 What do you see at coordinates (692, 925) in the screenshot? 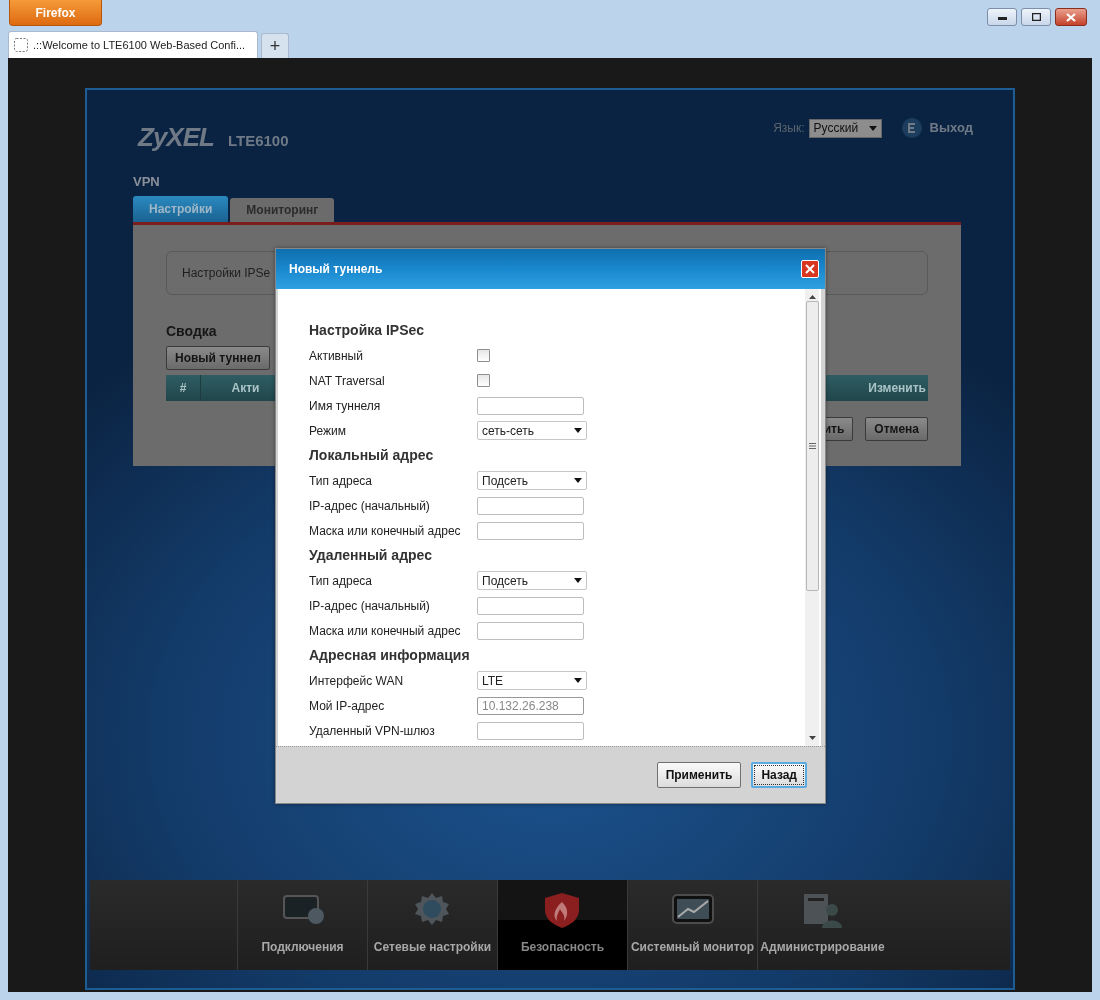
I see `nav-item: Системный монитор` at bounding box center [692, 925].